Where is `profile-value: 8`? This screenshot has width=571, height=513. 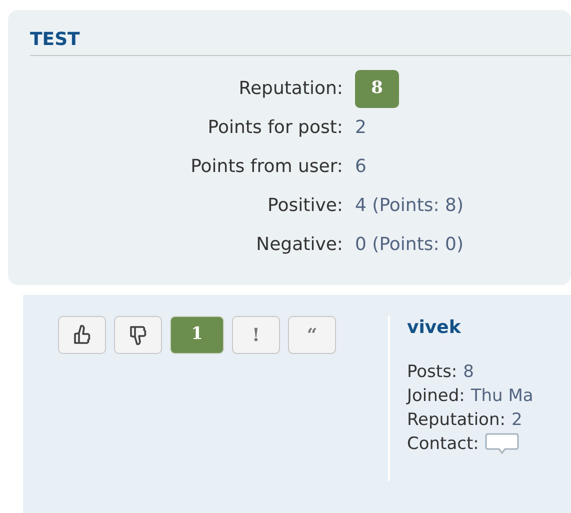 profile-value: 8 is located at coordinates (468, 372).